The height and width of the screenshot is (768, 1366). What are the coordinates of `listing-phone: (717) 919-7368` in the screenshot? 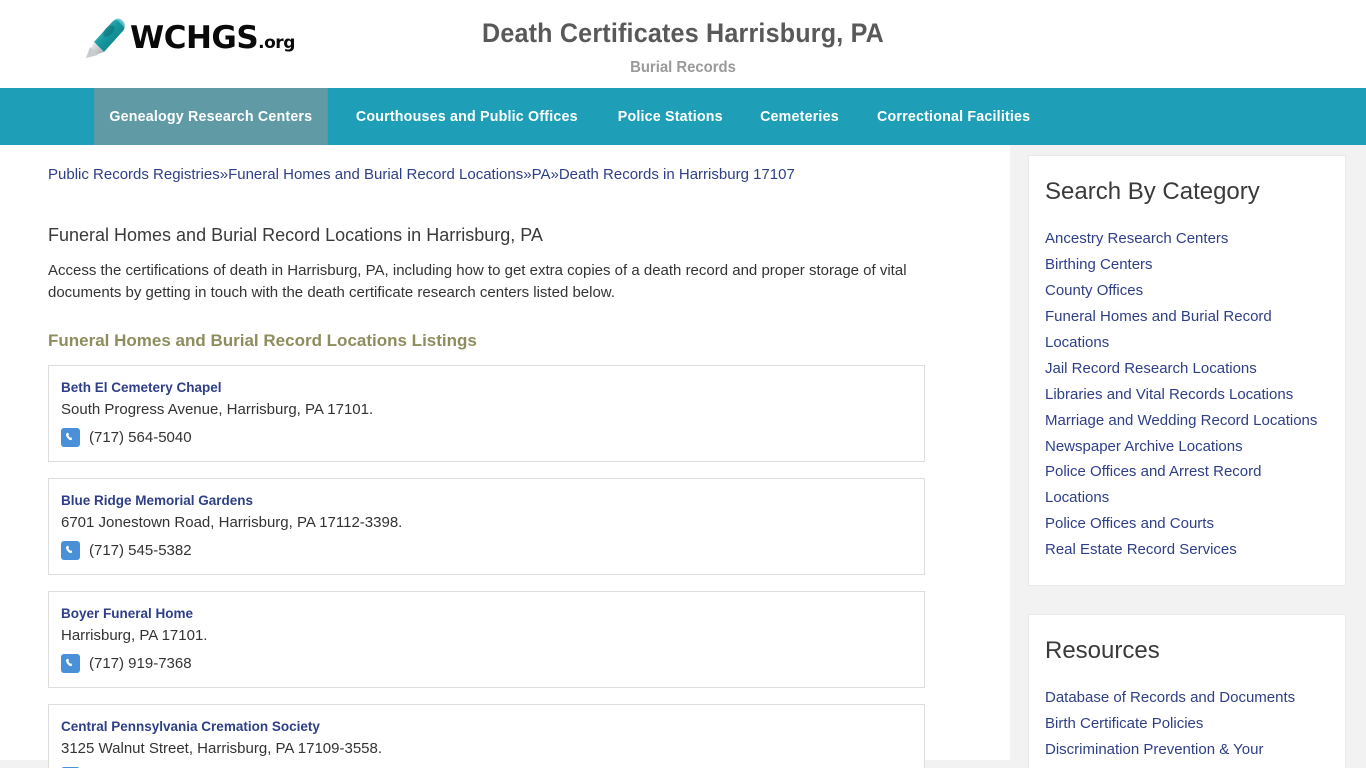 It's located at (140, 664).